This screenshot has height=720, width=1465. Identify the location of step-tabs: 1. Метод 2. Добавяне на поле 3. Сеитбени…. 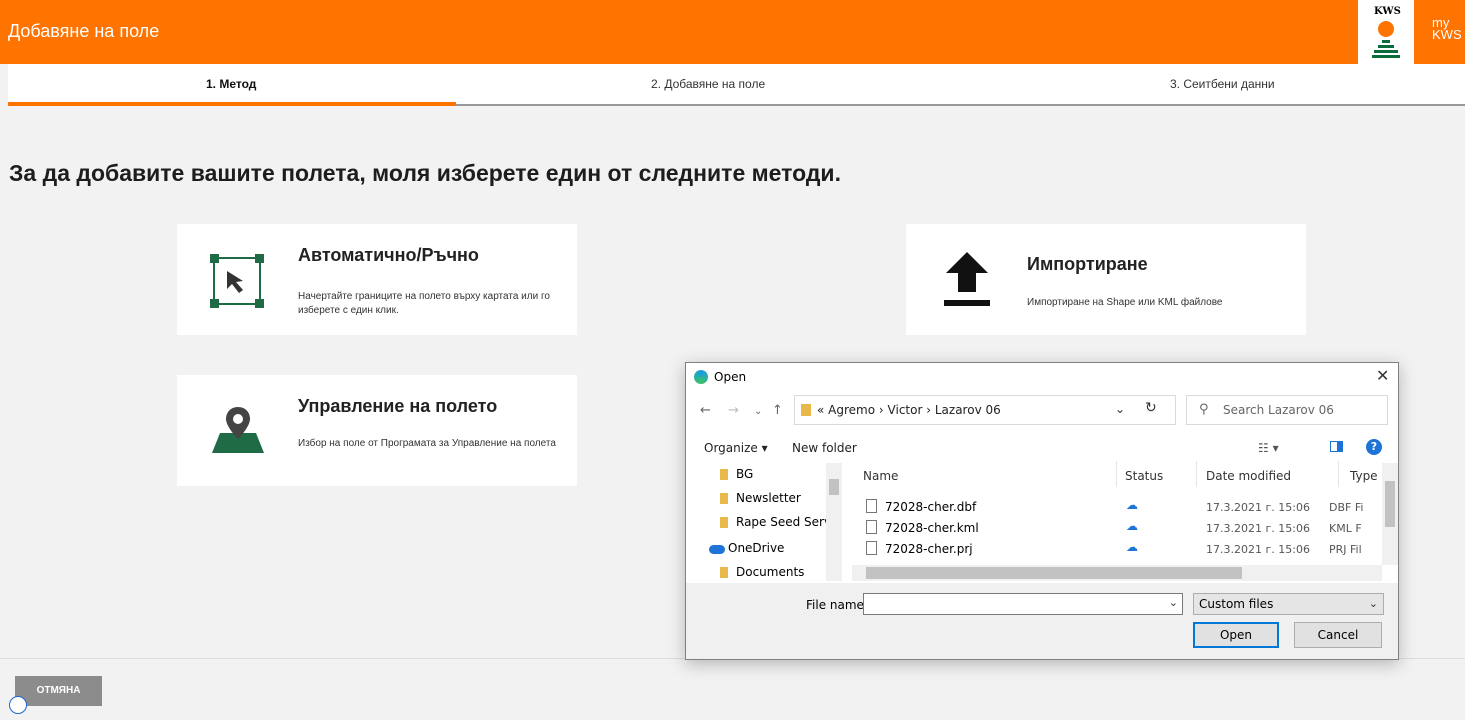
(736, 85).